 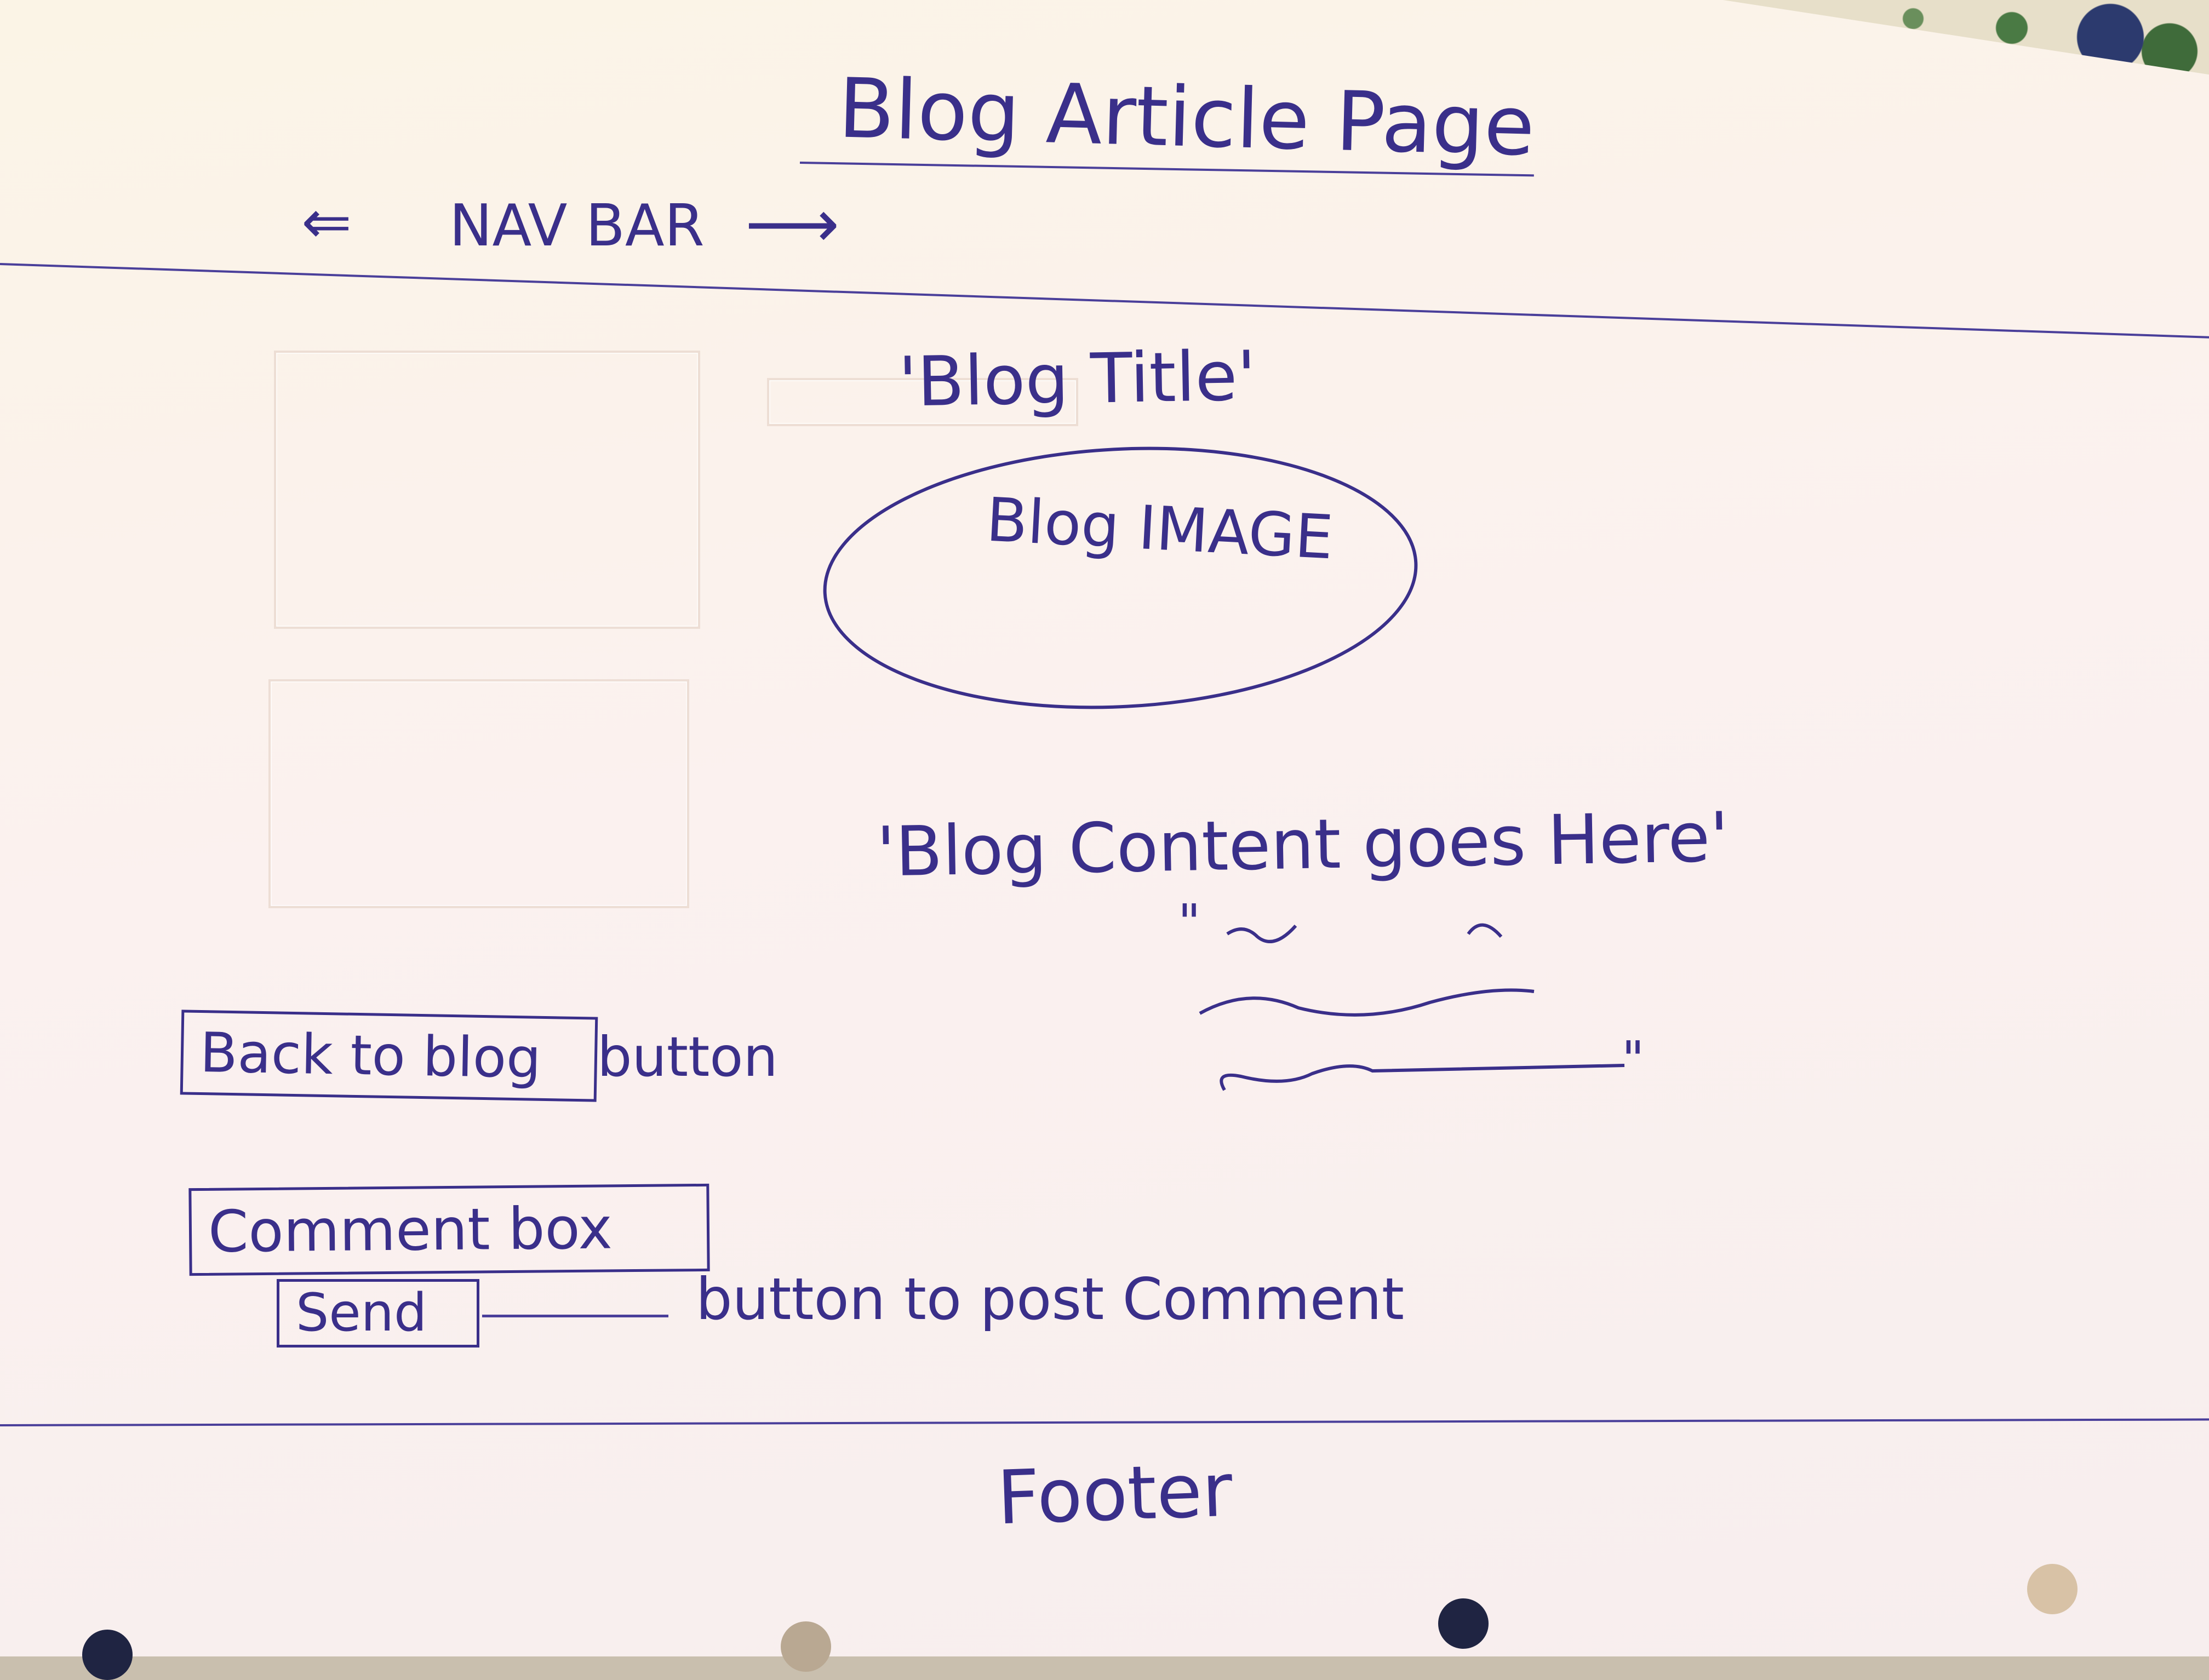 I want to click on back-to-blog-label: Back to blog, so click(x=371, y=1055).